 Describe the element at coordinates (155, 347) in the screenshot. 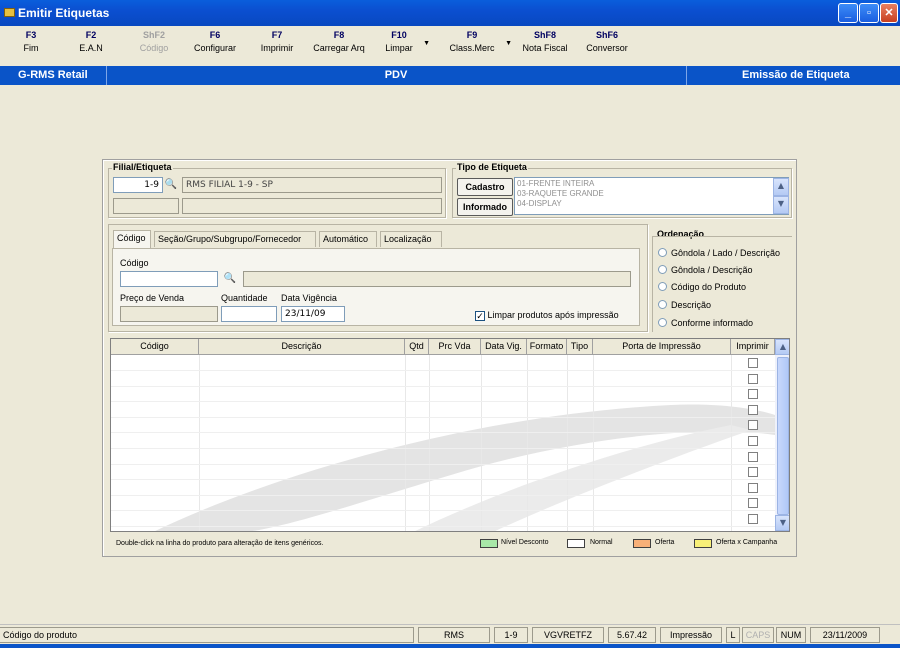

I see `grid-col-codigo: Código` at that location.